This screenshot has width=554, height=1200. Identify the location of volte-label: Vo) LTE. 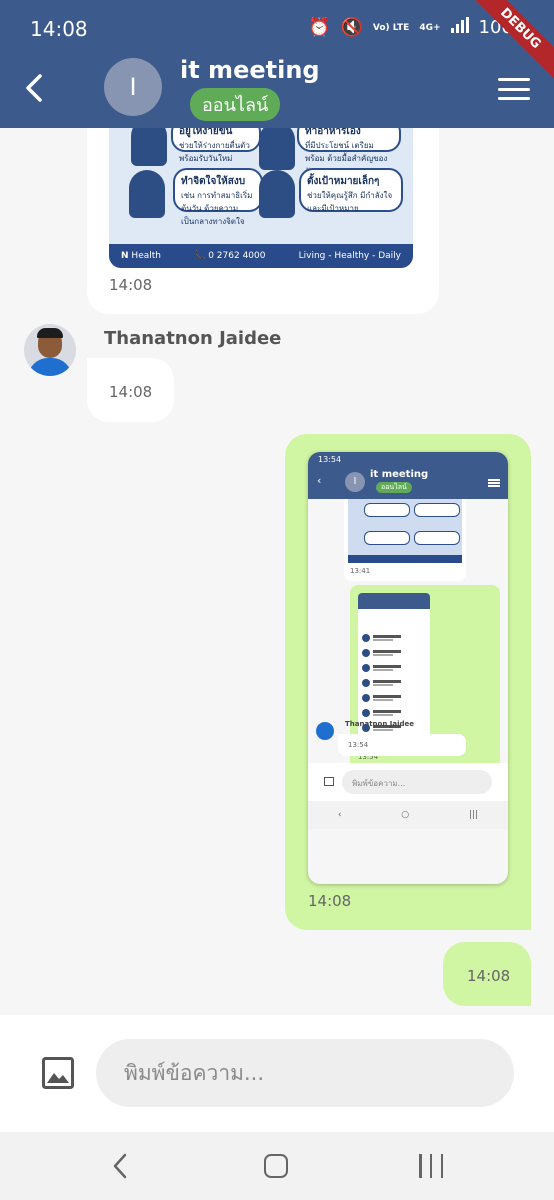
(391, 27).